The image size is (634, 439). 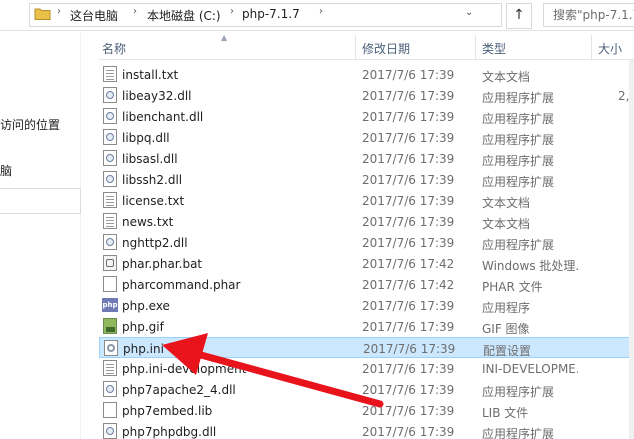 What do you see at coordinates (148, 222) in the screenshot?
I see `file-name: news.txt` at bounding box center [148, 222].